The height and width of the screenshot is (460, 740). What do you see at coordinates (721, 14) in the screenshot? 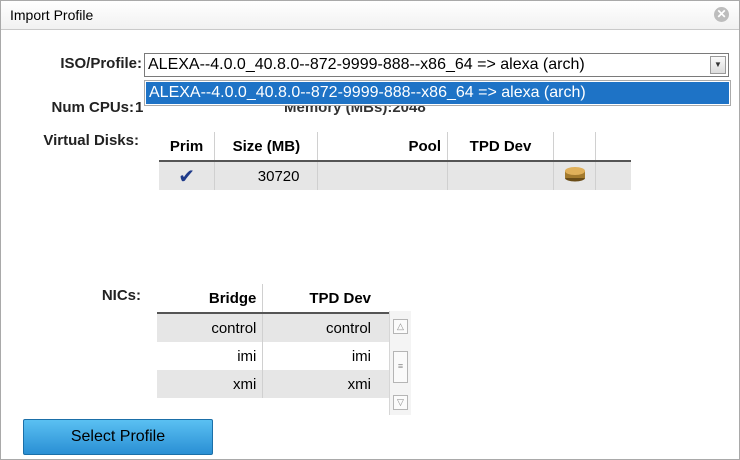
I see `close-icon: ✕` at bounding box center [721, 14].